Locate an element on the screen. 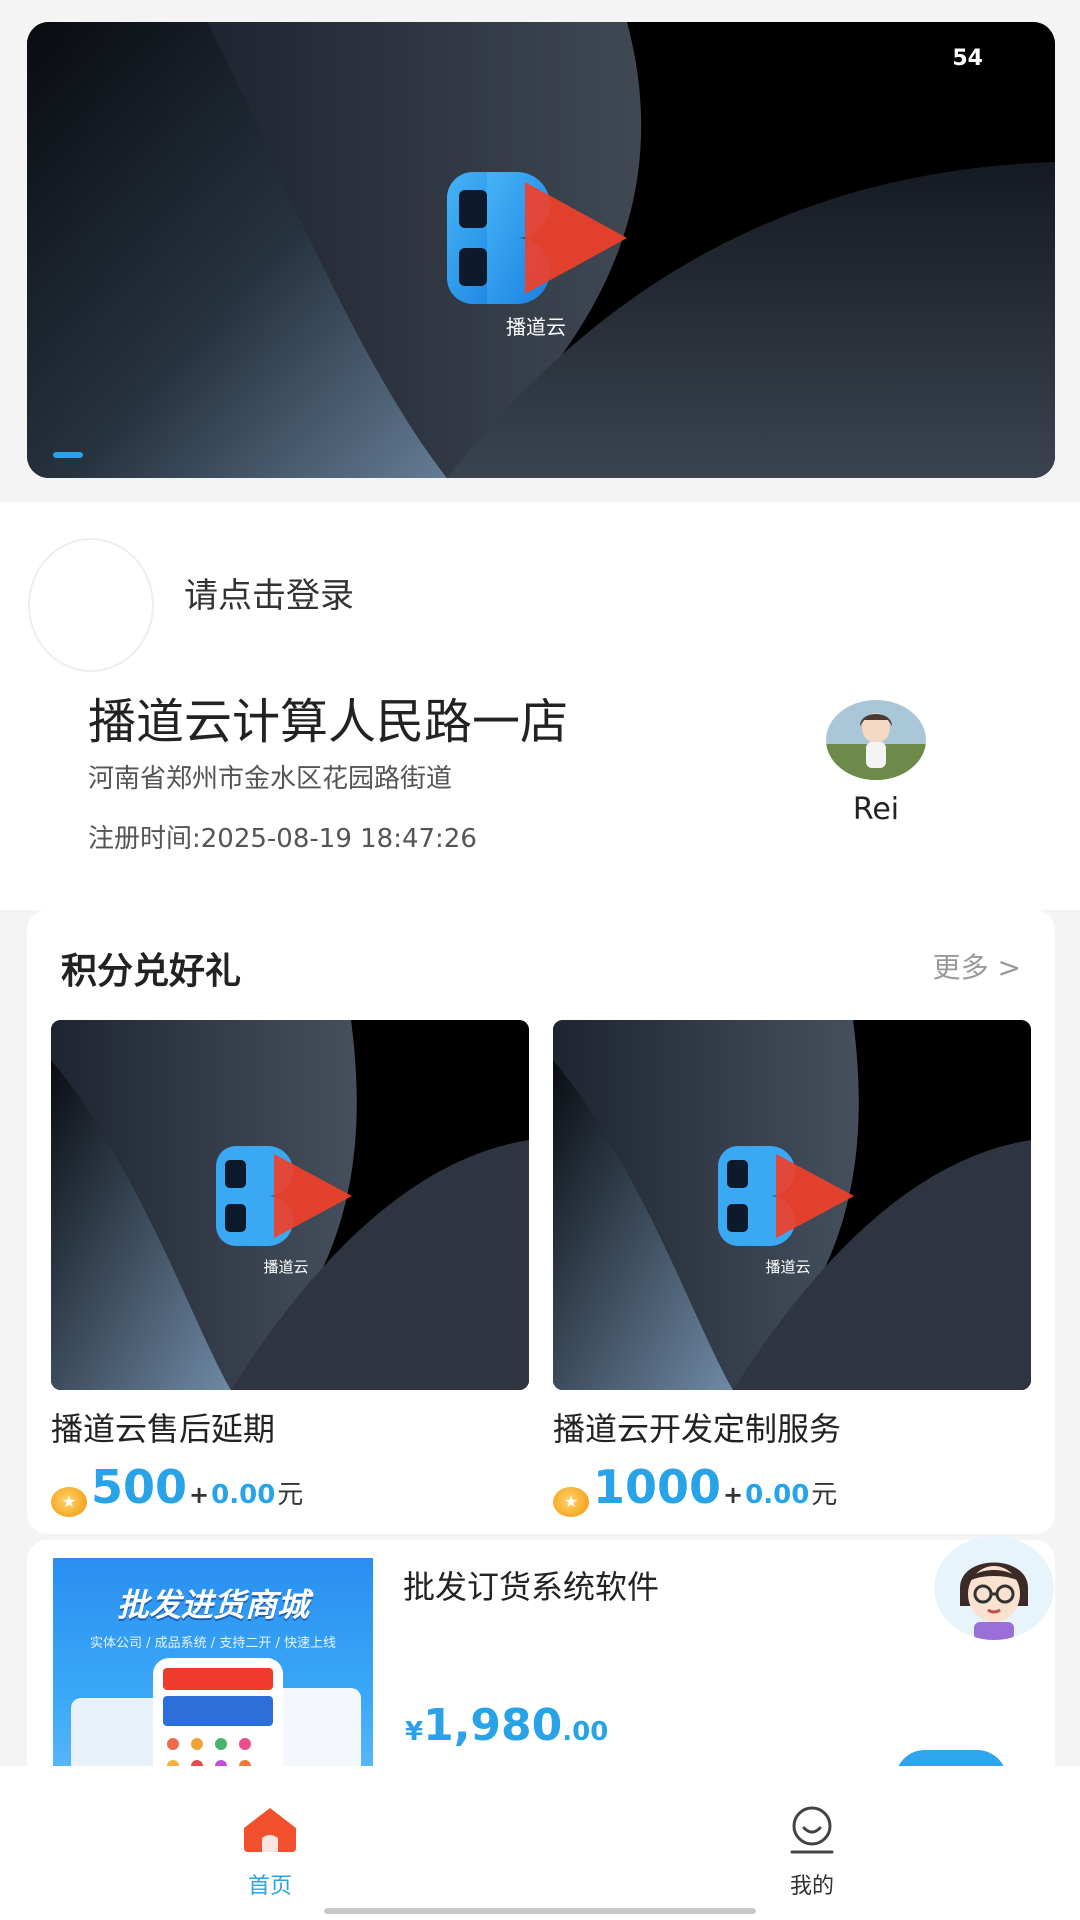 This screenshot has height=1920, width=1080. price-integer: 1,980 is located at coordinates (493, 1725).